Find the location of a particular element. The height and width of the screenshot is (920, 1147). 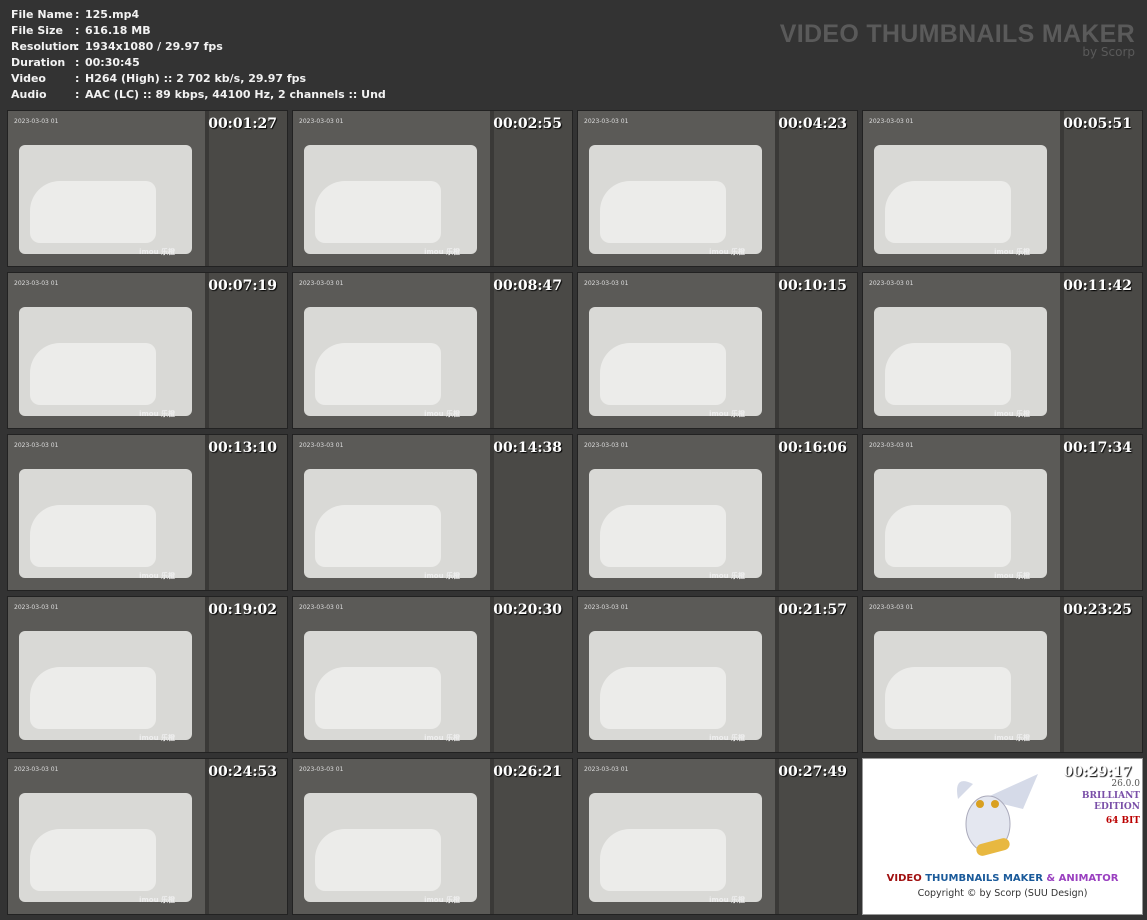

info-row: Duration:00:30:45 is located at coordinates (198, 63).